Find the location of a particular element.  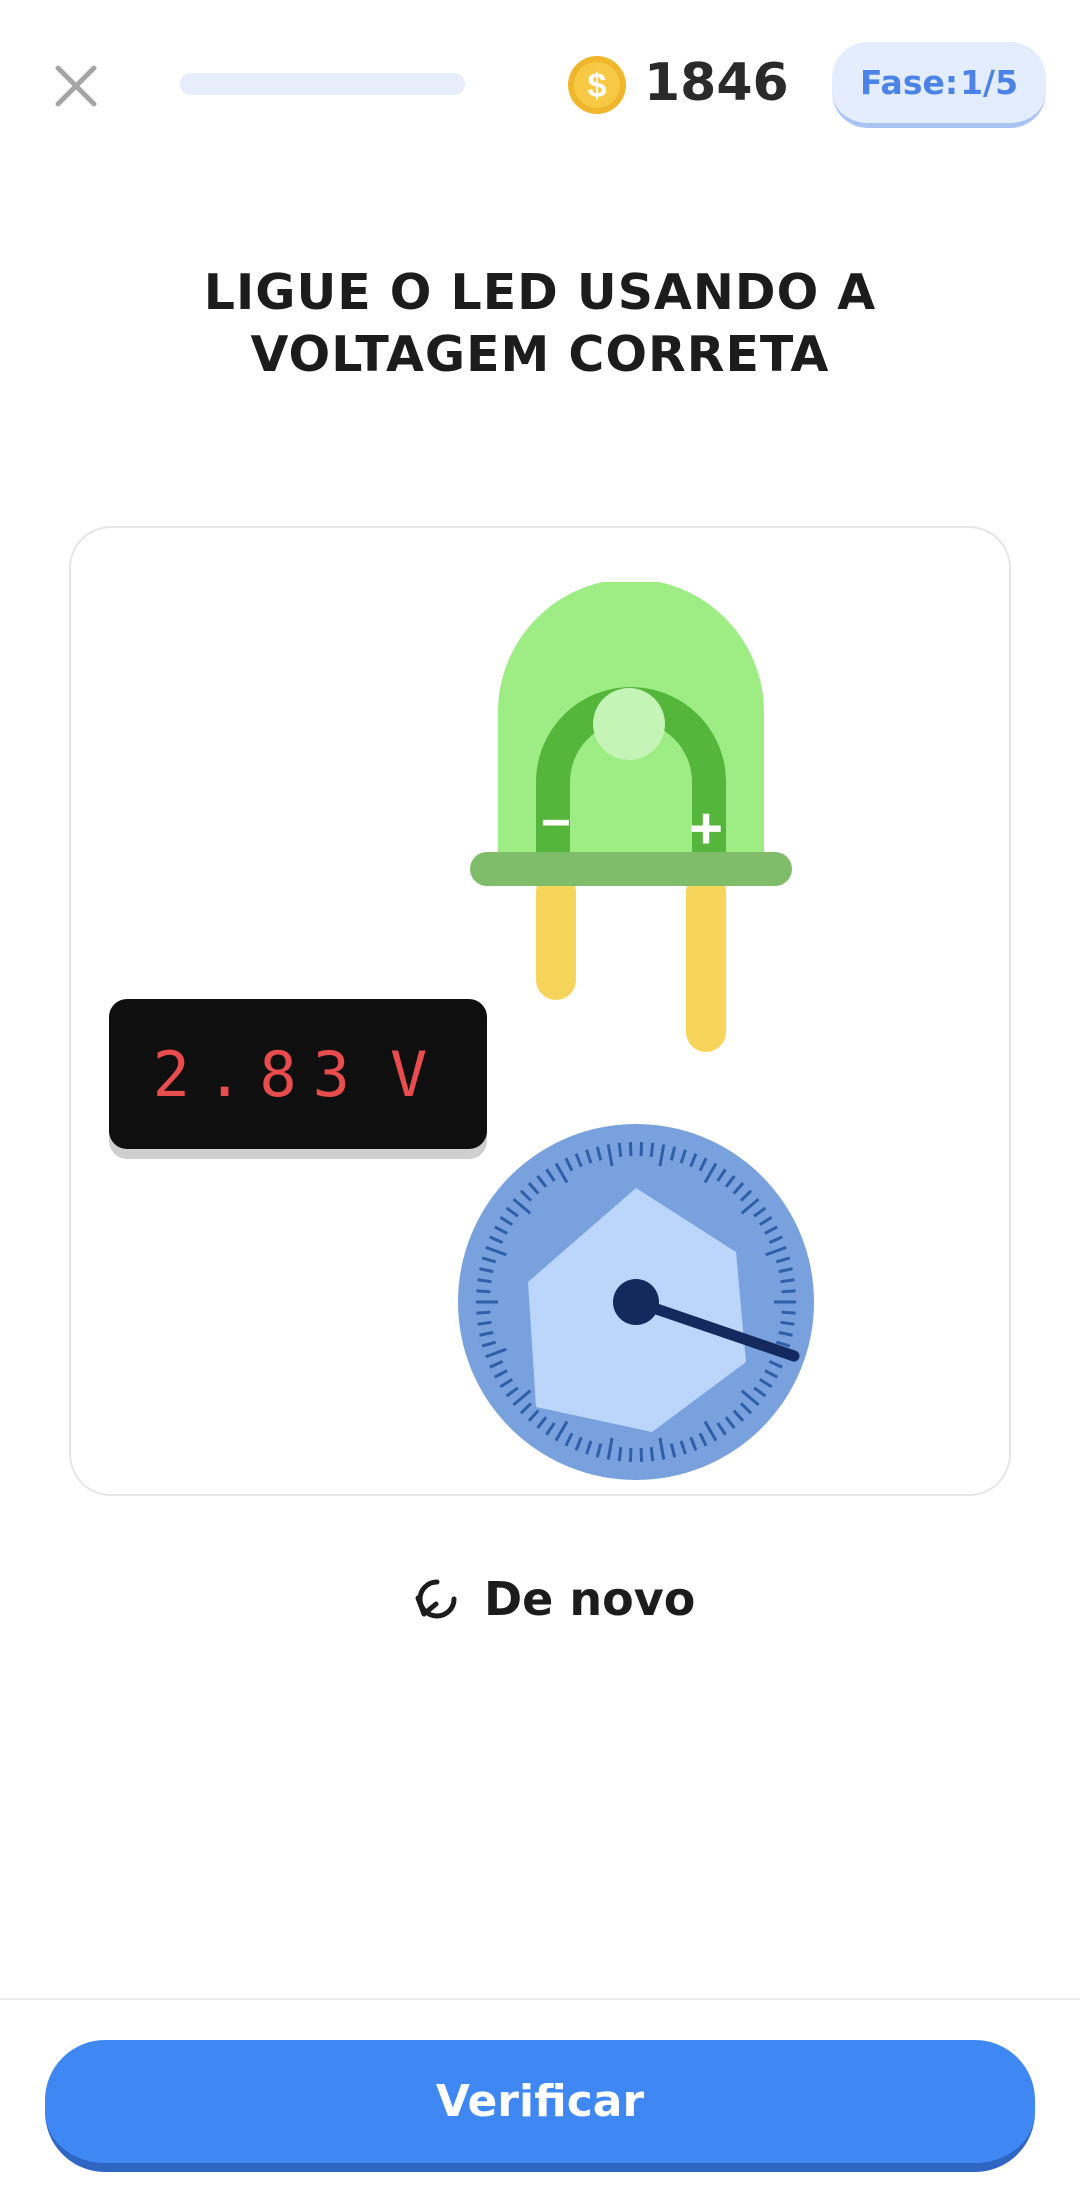

retry-button: De novo is located at coordinates (552, 1599).